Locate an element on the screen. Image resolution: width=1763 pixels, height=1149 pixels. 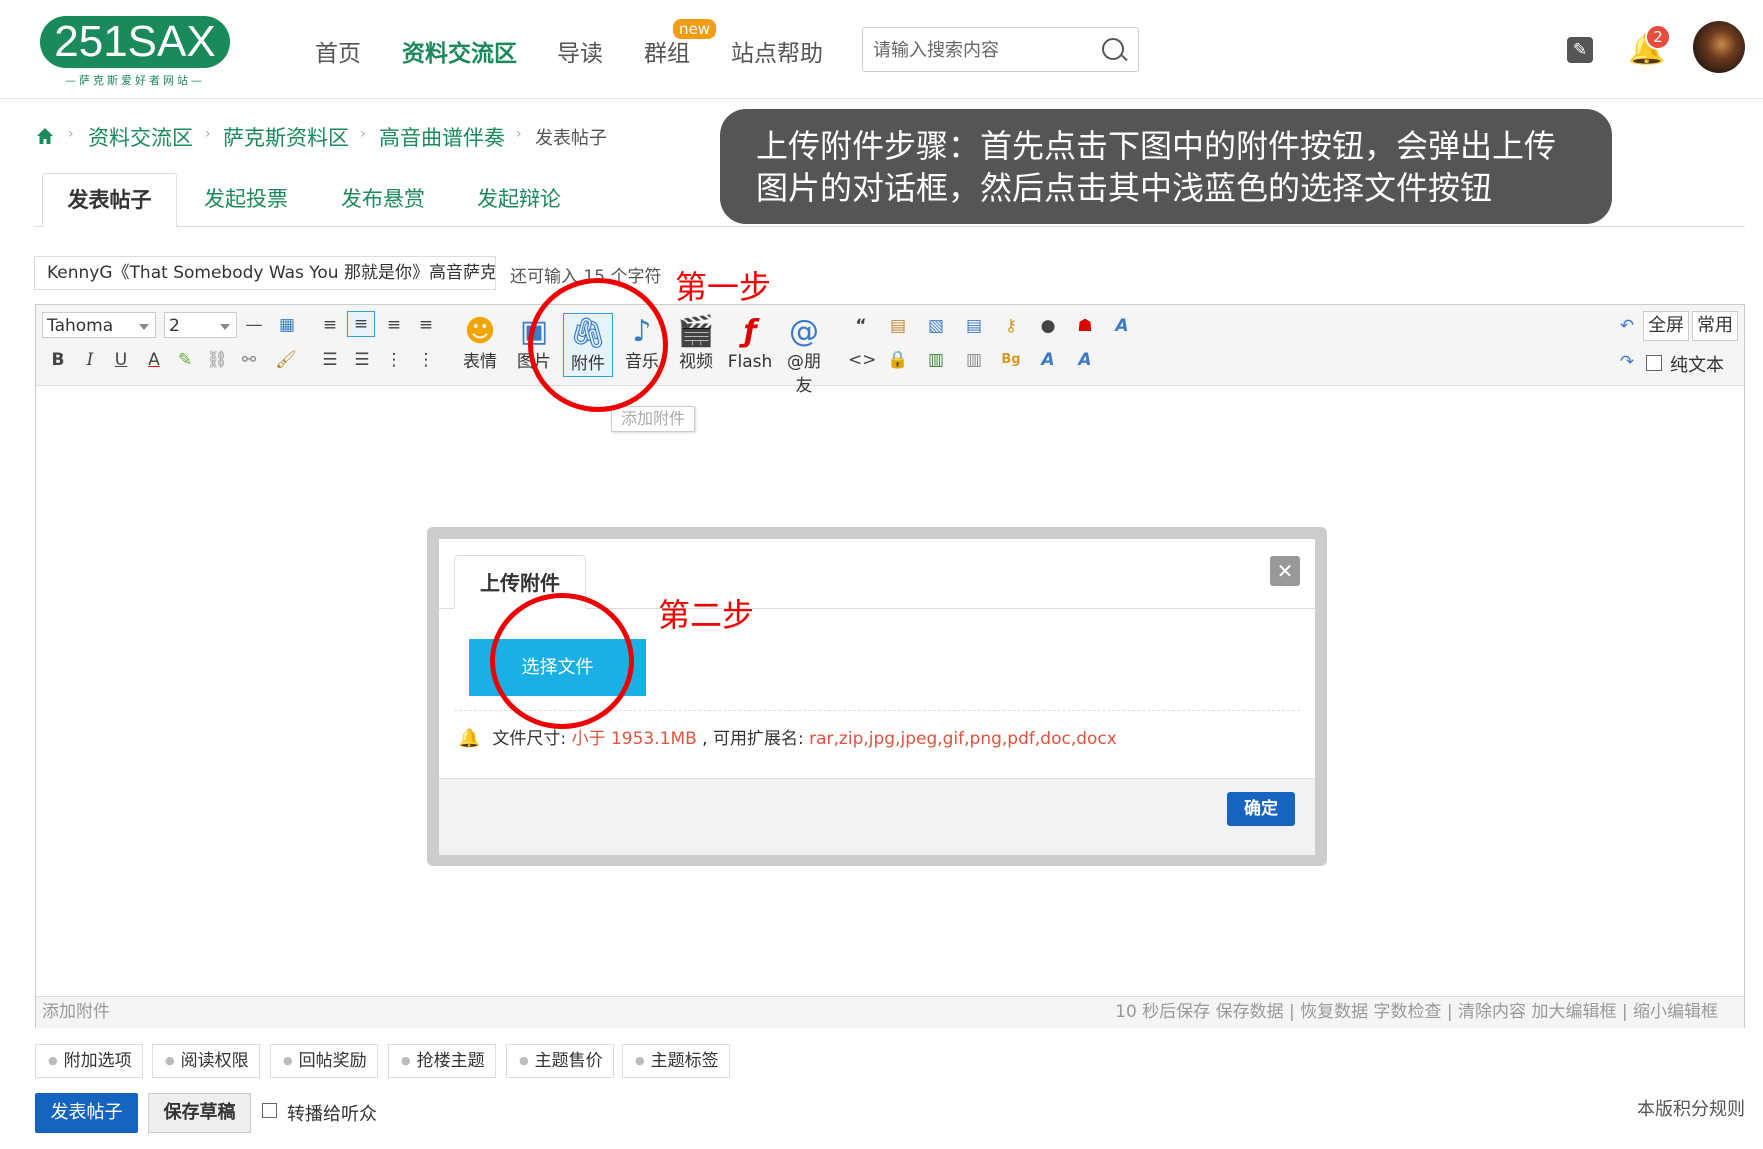
tab-post-thread: 发表帖子 is located at coordinates (109, 200).